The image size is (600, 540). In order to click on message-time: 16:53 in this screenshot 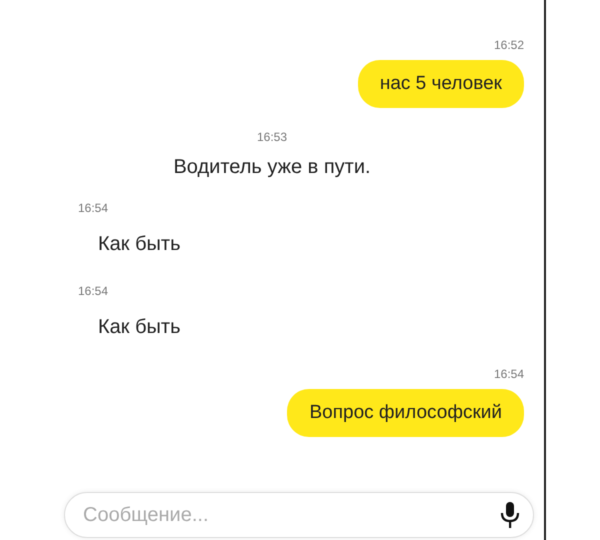, I will do `click(272, 137)`.